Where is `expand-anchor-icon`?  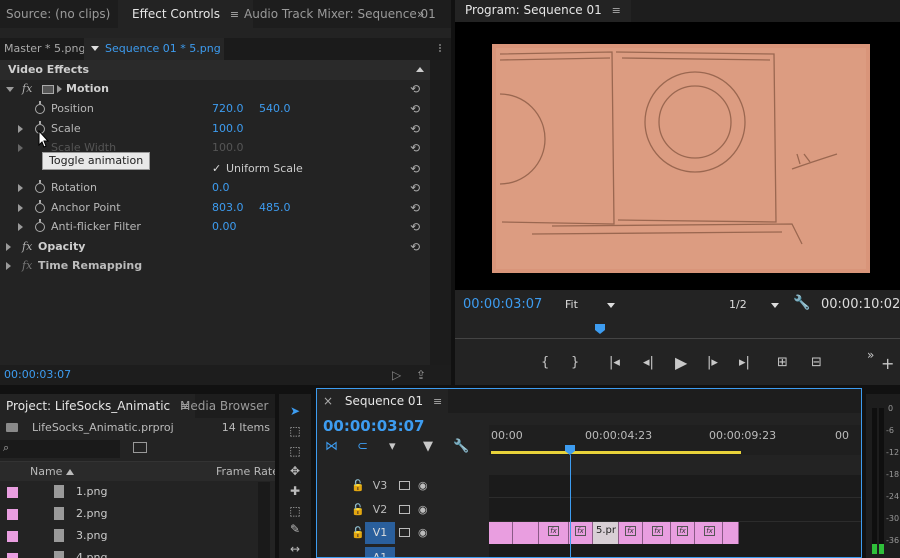 expand-anchor-icon is located at coordinates (20, 208).